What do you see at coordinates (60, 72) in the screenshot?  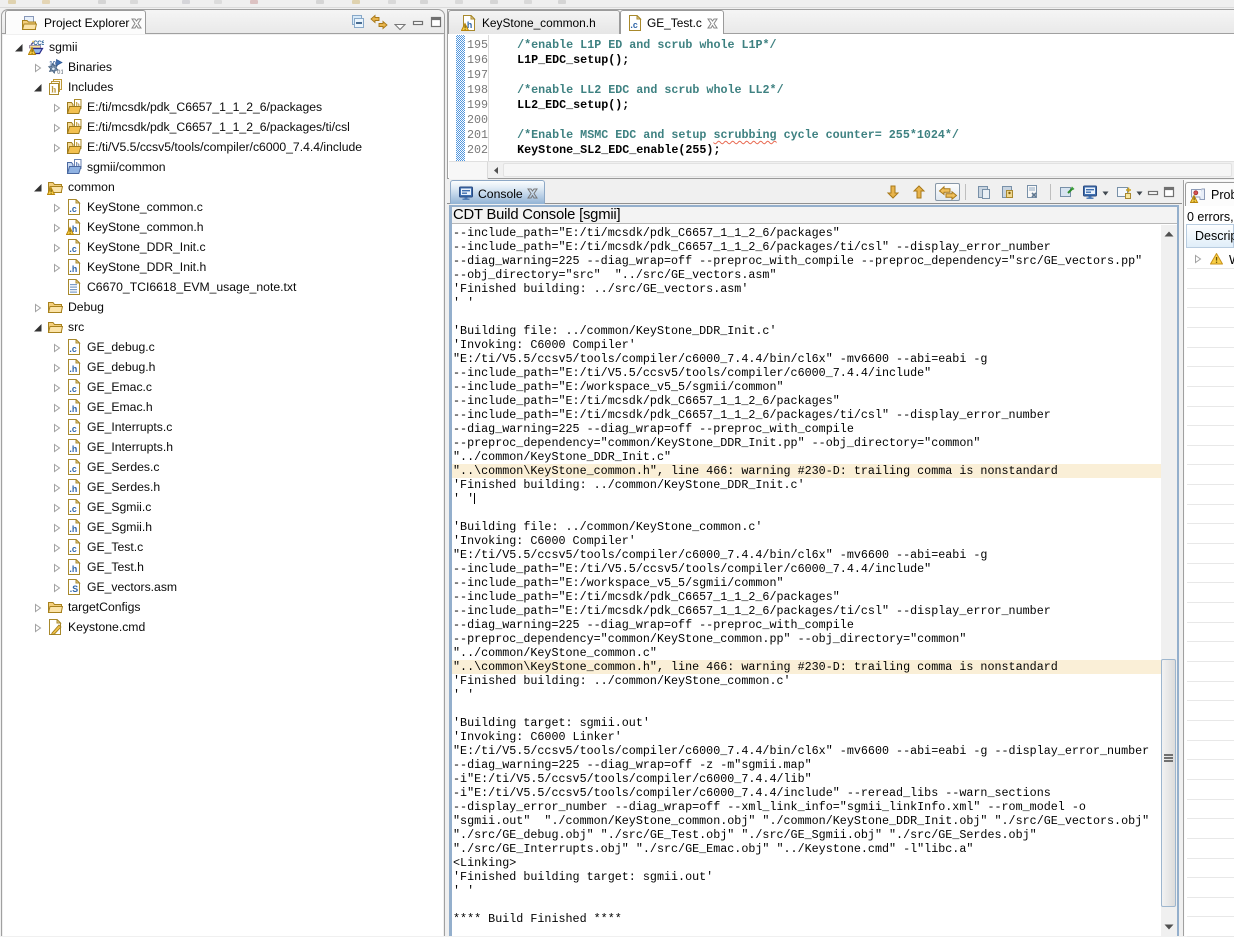 I see `svg-text: 01` at bounding box center [60, 72].